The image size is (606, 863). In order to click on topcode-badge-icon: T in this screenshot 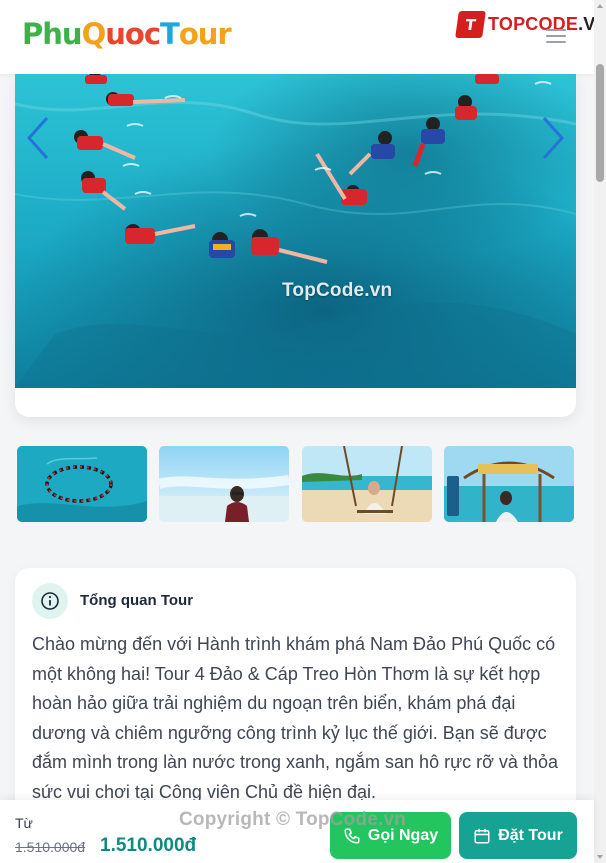, I will do `click(470, 24)`.